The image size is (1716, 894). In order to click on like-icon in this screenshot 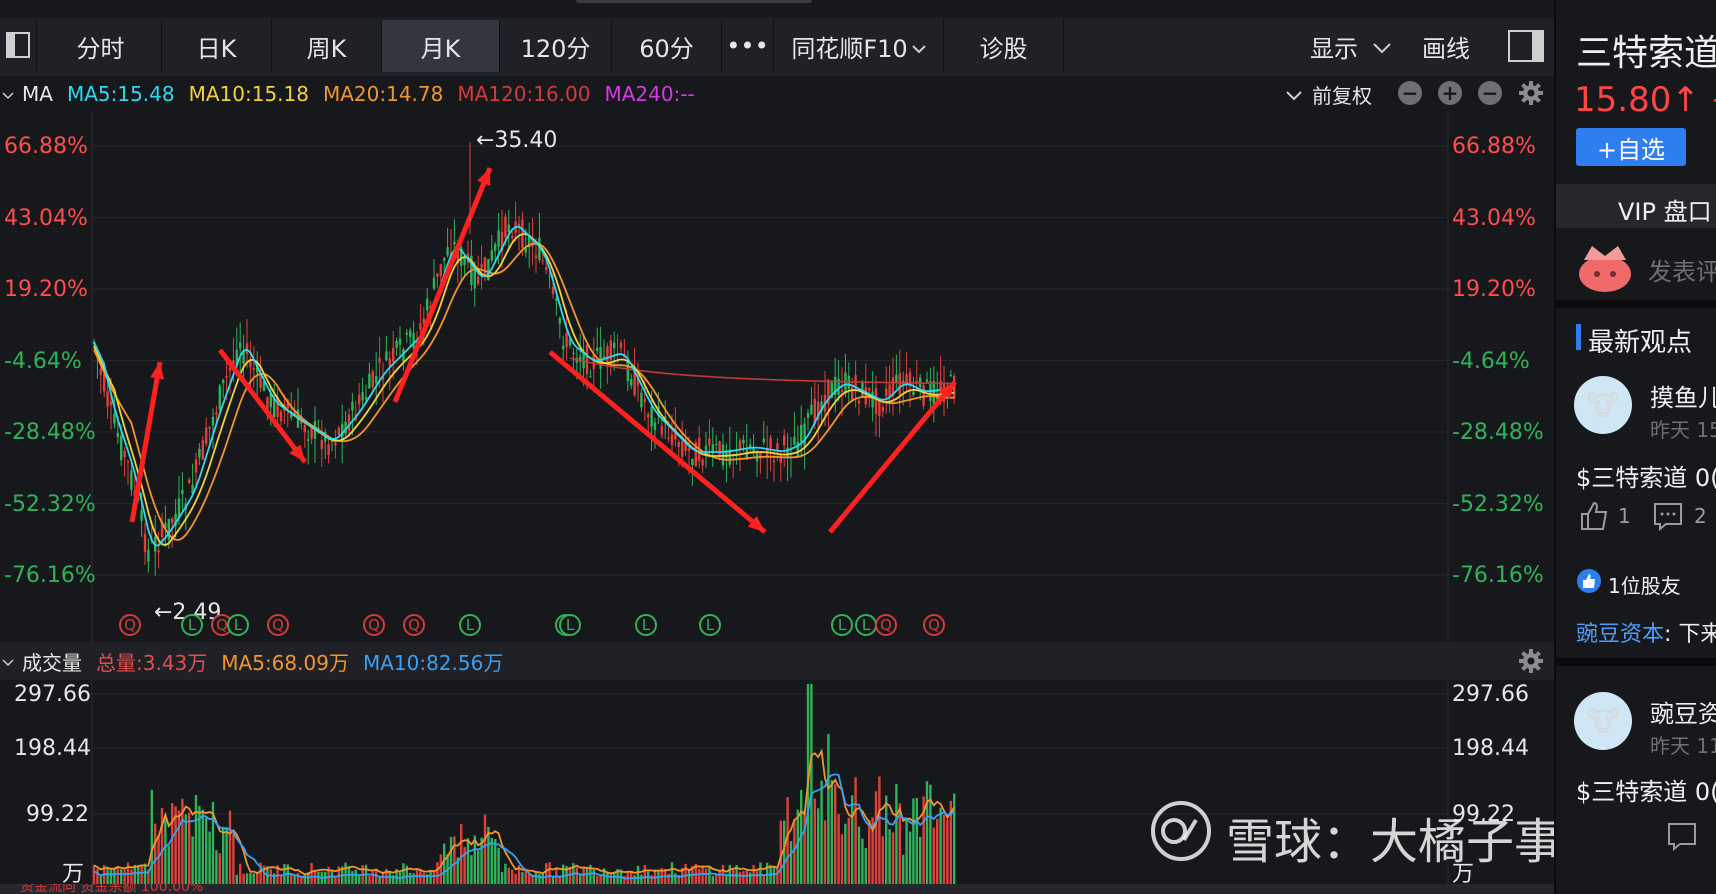, I will do `click(1594, 518)`.